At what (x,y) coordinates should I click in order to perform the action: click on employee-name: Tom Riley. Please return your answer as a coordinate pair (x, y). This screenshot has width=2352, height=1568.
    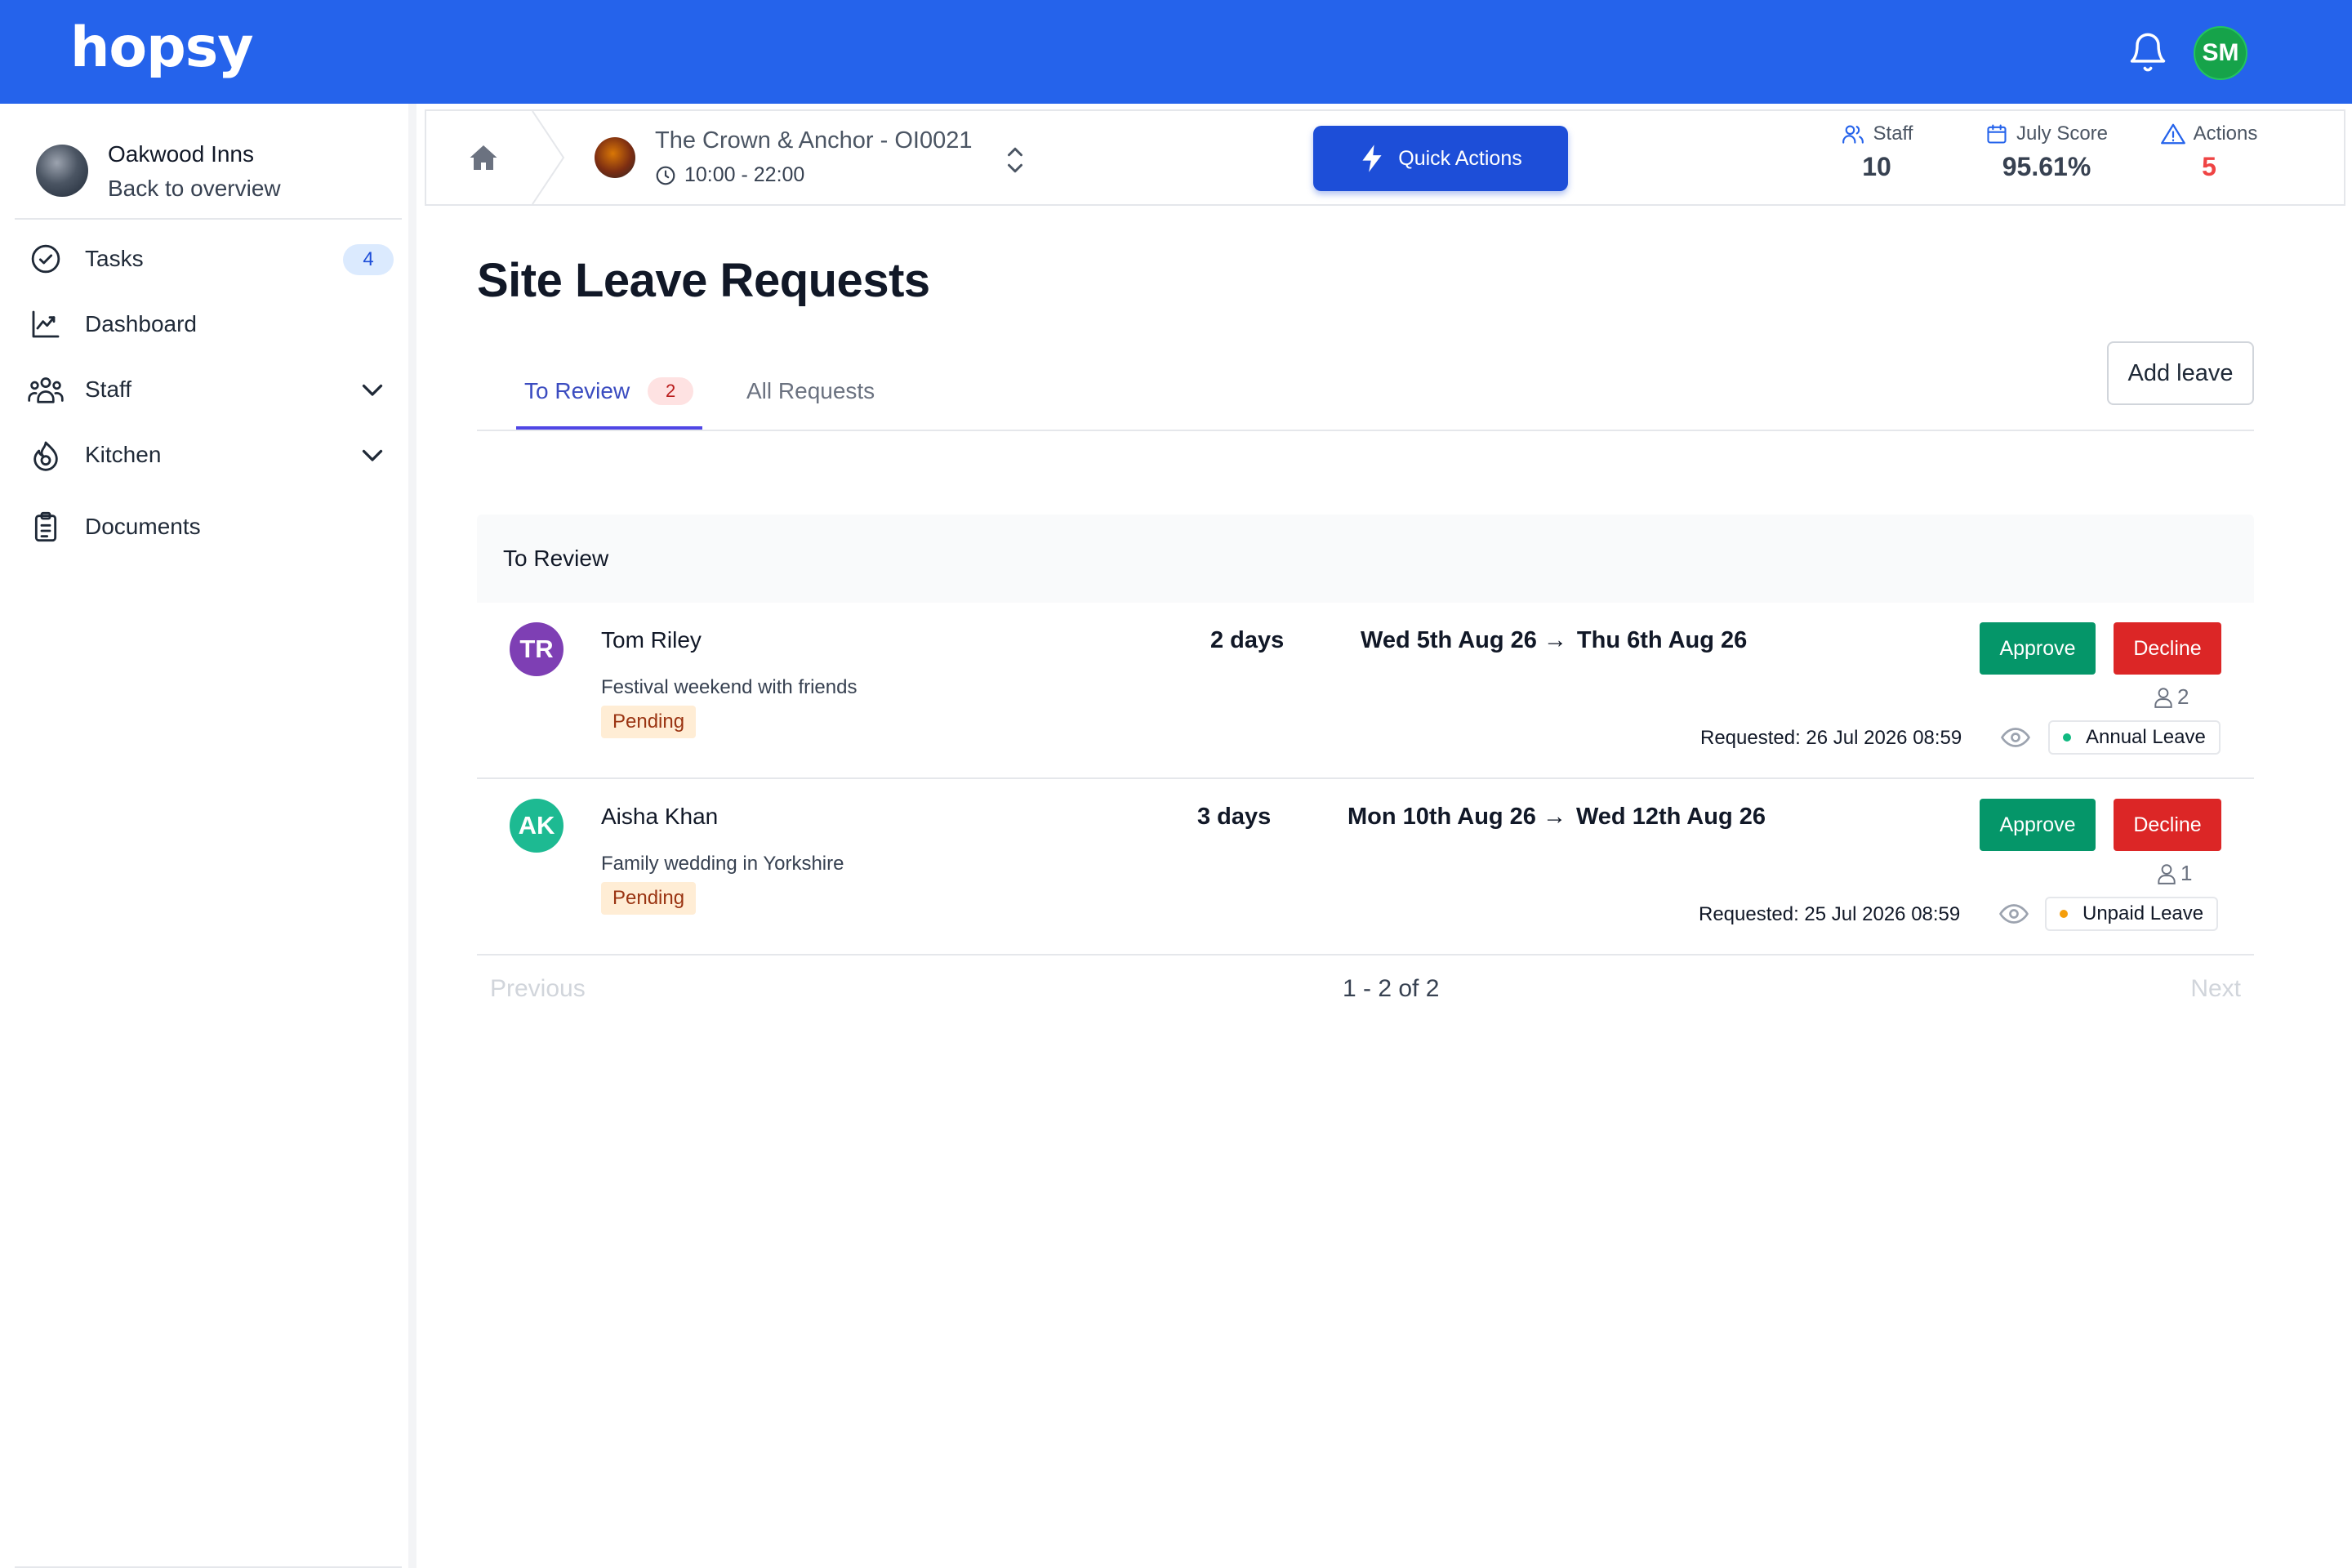
    Looking at the image, I should click on (651, 640).